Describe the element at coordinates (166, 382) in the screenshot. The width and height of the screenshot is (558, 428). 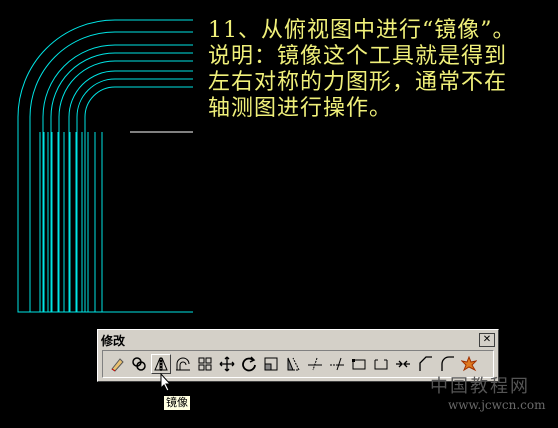
I see `mouse-cursor-icon` at that location.